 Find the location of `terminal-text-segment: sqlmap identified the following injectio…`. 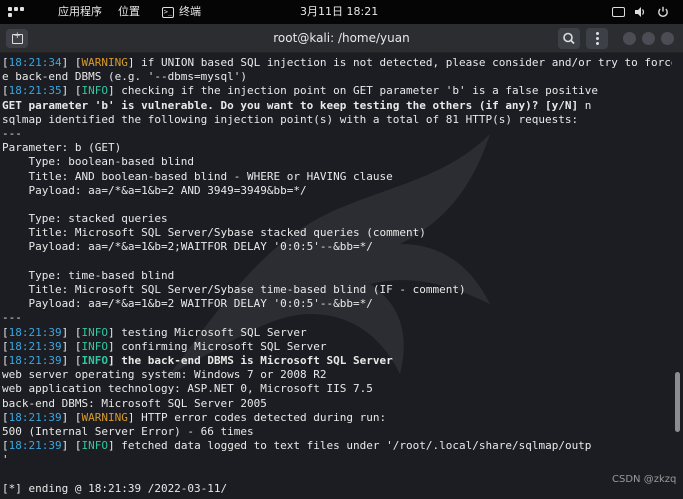

terminal-text-segment: sqlmap identified the following injectio… is located at coordinates (290, 119).